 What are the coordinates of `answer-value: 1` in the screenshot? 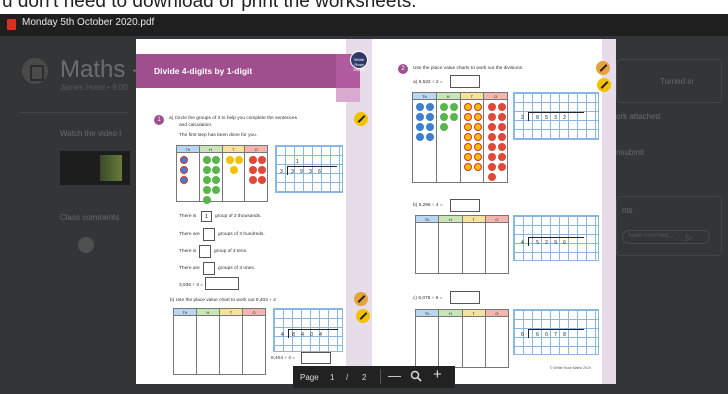 It's located at (206, 217).